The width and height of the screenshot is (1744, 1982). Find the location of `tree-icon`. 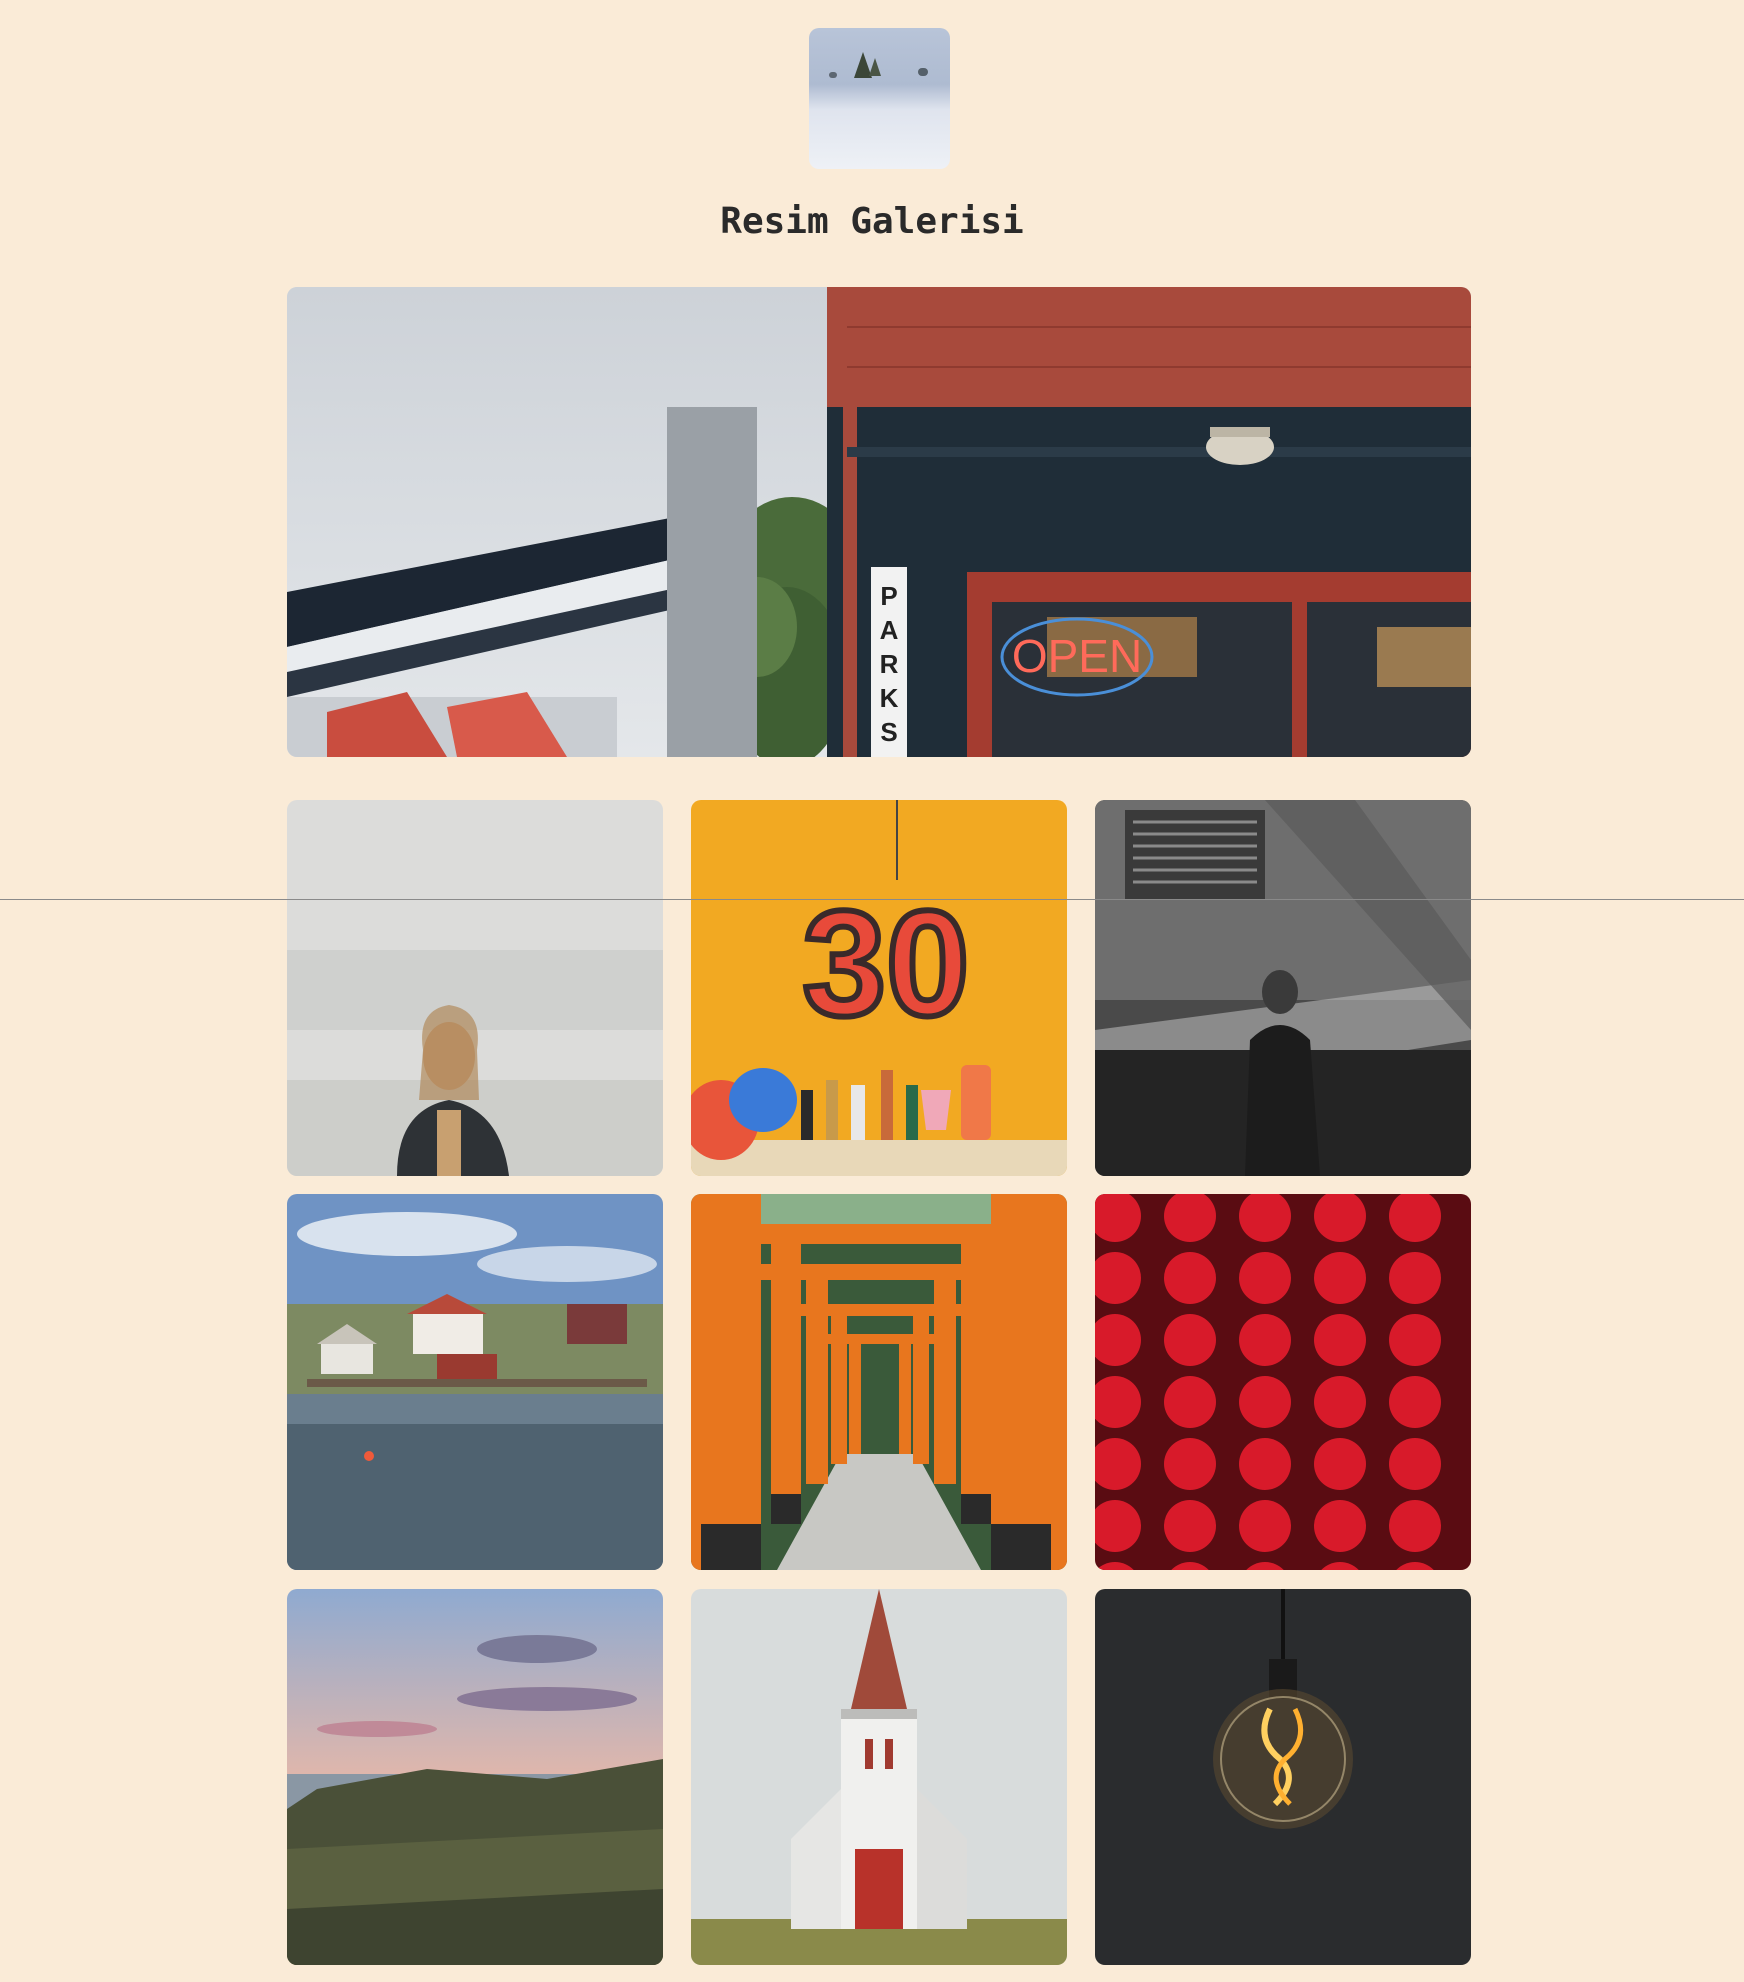

tree-icon is located at coordinates (875, 67).